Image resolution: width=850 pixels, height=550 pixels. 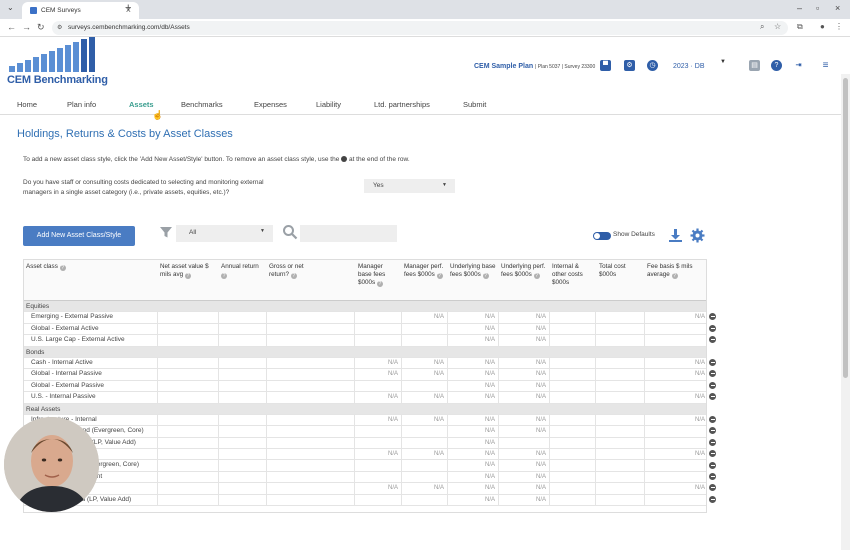 What do you see at coordinates (776, 65) in the screenshot?
I see `help-icon: ?` at bounding box center [776, 65].